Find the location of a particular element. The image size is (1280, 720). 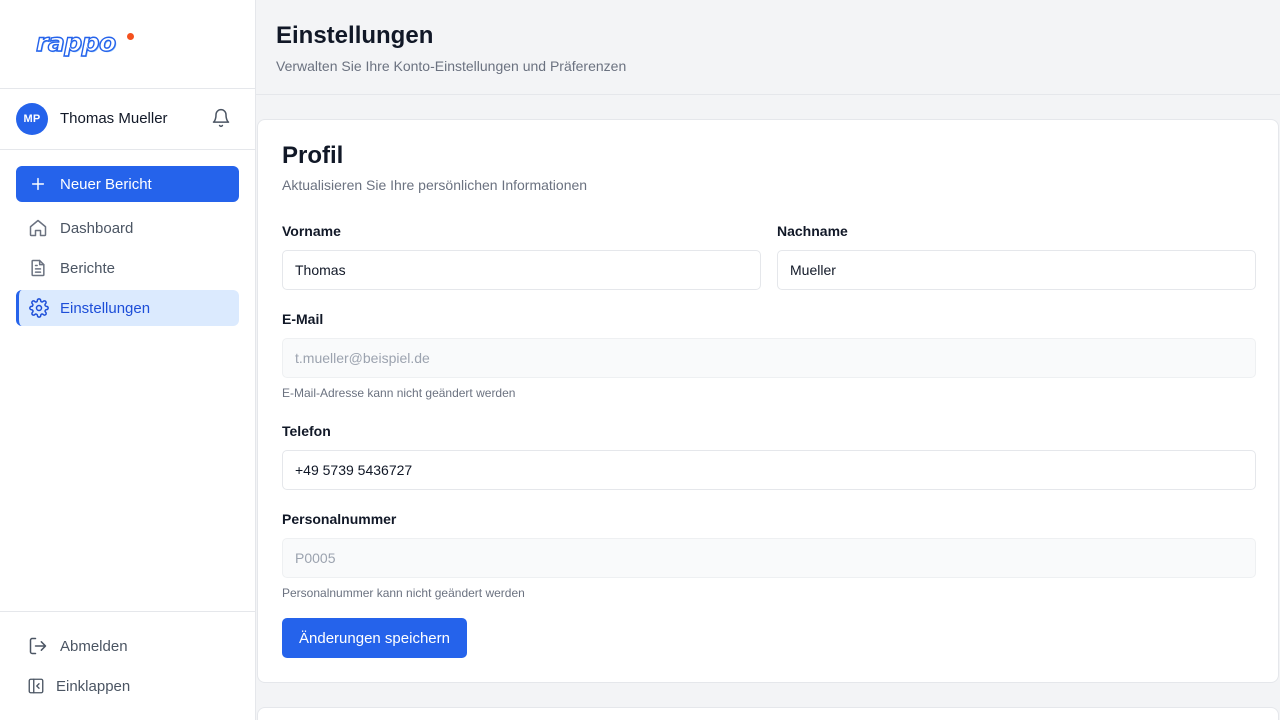

sidebar-item-einstellungen: Einstellungen is located at coordinates (127, 308).